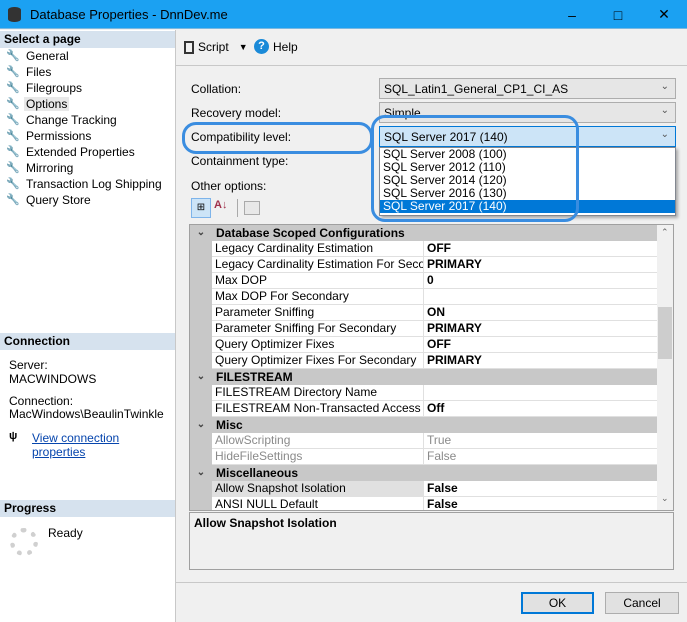  I want to click on category-label: Misc, so click(229, 425).